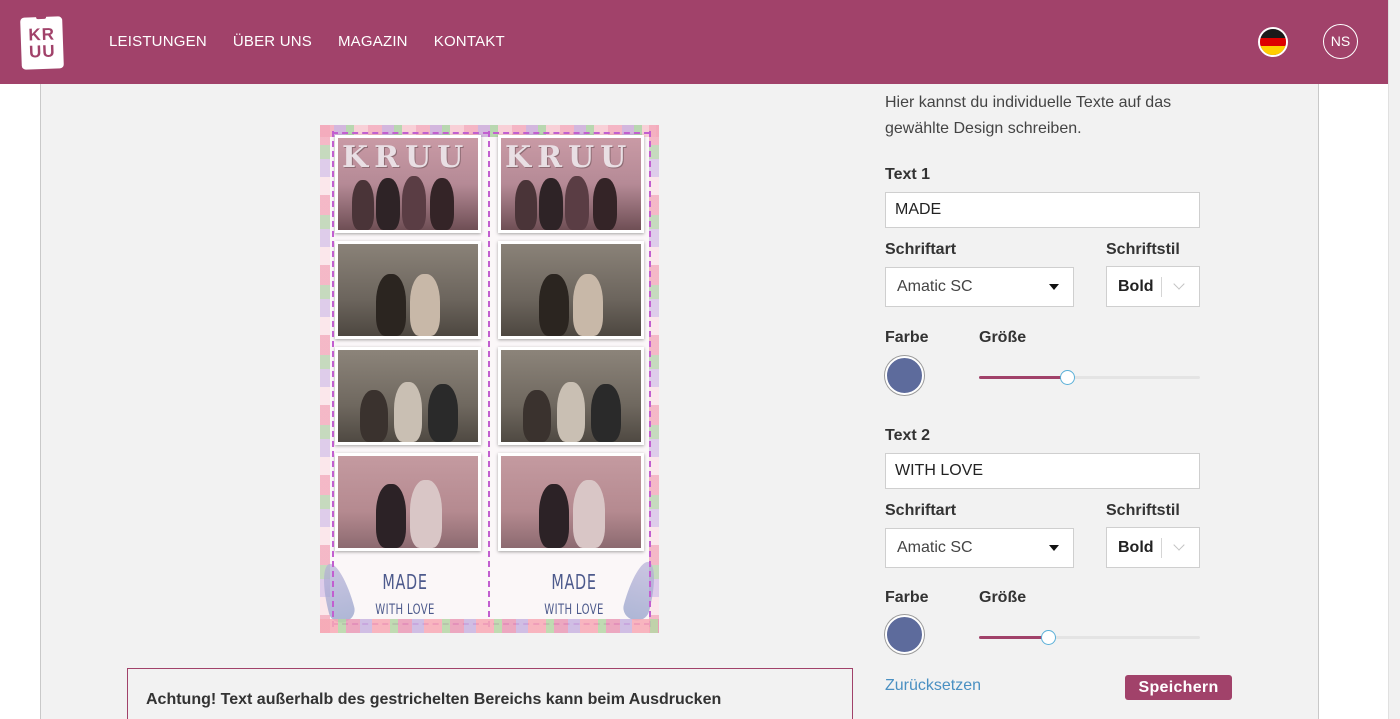 The height and width of the screenshot is (719, 1400). I want to click on text1-style-value: Bold, so click(1136, 286).